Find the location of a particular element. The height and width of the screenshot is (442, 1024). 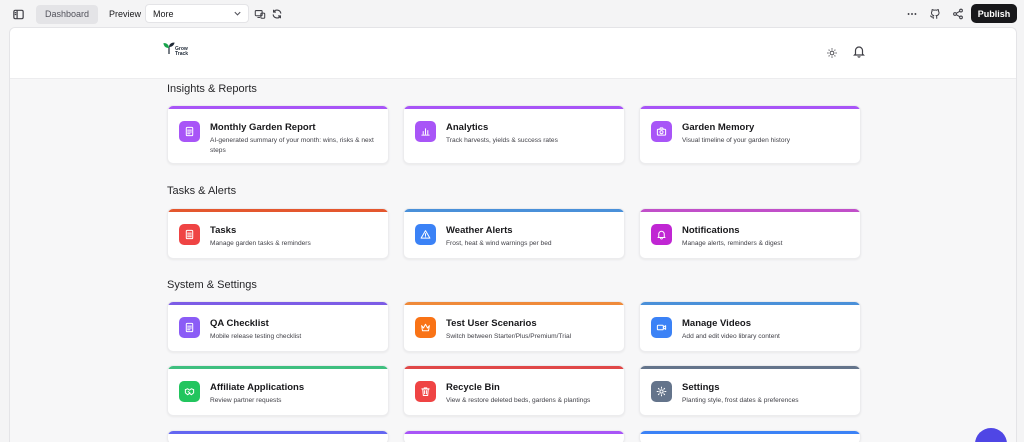

card-description: Visual timeline of your garden history is located at coordinates (736, 140).